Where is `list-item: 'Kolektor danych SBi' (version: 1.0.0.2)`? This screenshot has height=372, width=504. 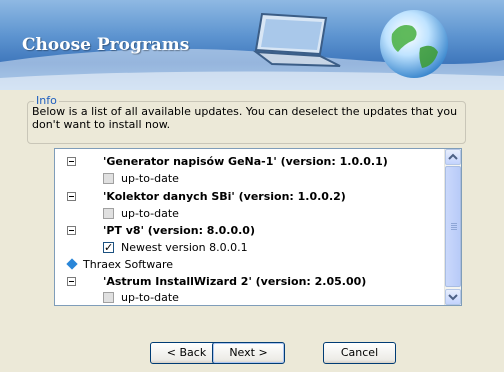 list-item: 'Kolektor danych SBi' (version: 1.0.0.2) is located at coordinates (257, 196).